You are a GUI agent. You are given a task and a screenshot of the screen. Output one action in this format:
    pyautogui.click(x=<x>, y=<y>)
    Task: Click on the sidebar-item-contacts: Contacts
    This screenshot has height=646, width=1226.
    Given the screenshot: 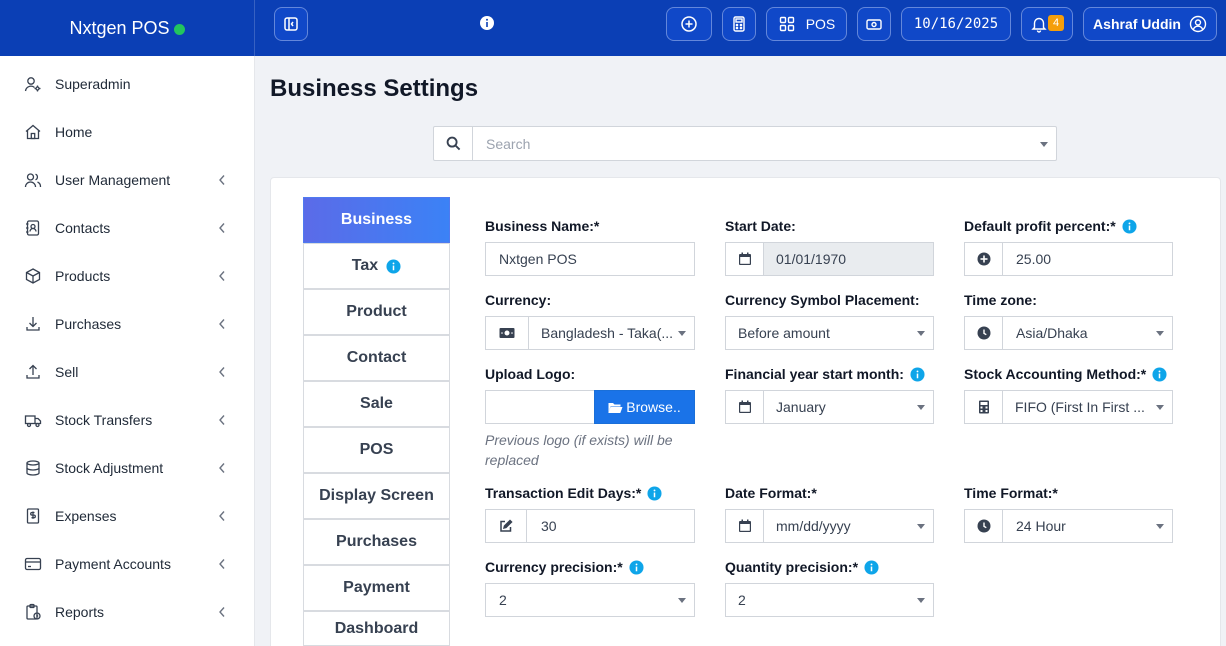 What is the action you would take?
    pyautogui.click(x=127, y=228)
    